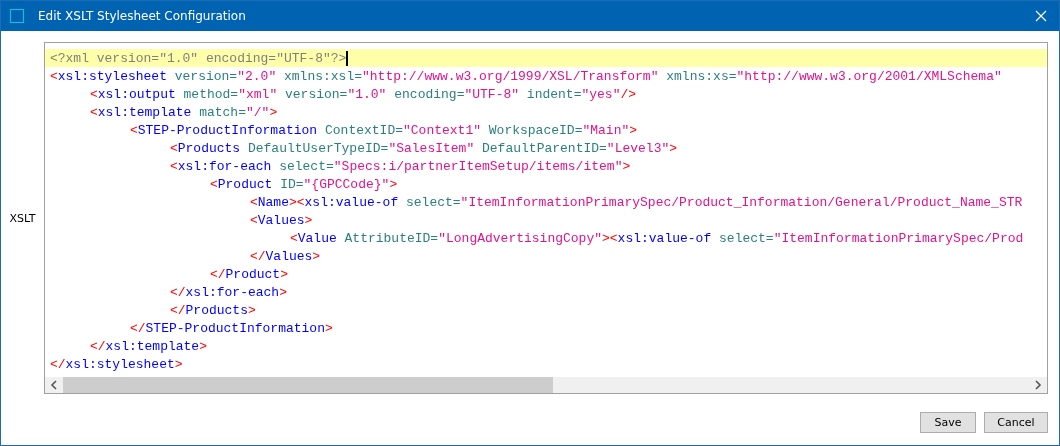 Image resolution: width=1060 pixels, height=446 pixels. Describe the element at coordinates (183, 112) in the screenshot. I see `code-line: <xsl:template match="/">` at that location.